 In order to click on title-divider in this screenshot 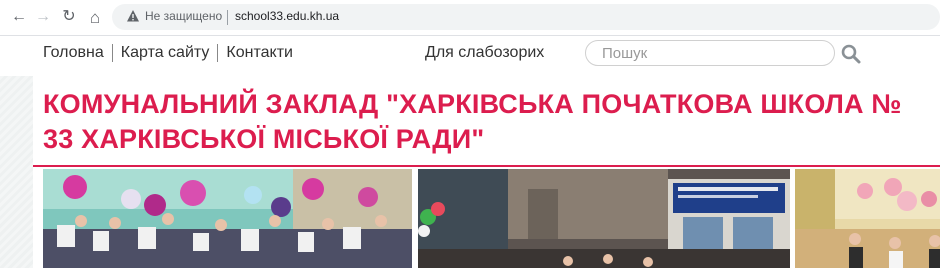, I will do `click(486, 166)`.